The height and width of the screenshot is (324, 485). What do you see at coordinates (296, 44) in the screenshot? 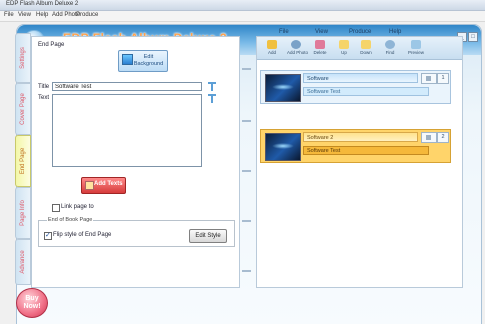
I see `add-photo-icon` at bounding box center [296, 44].